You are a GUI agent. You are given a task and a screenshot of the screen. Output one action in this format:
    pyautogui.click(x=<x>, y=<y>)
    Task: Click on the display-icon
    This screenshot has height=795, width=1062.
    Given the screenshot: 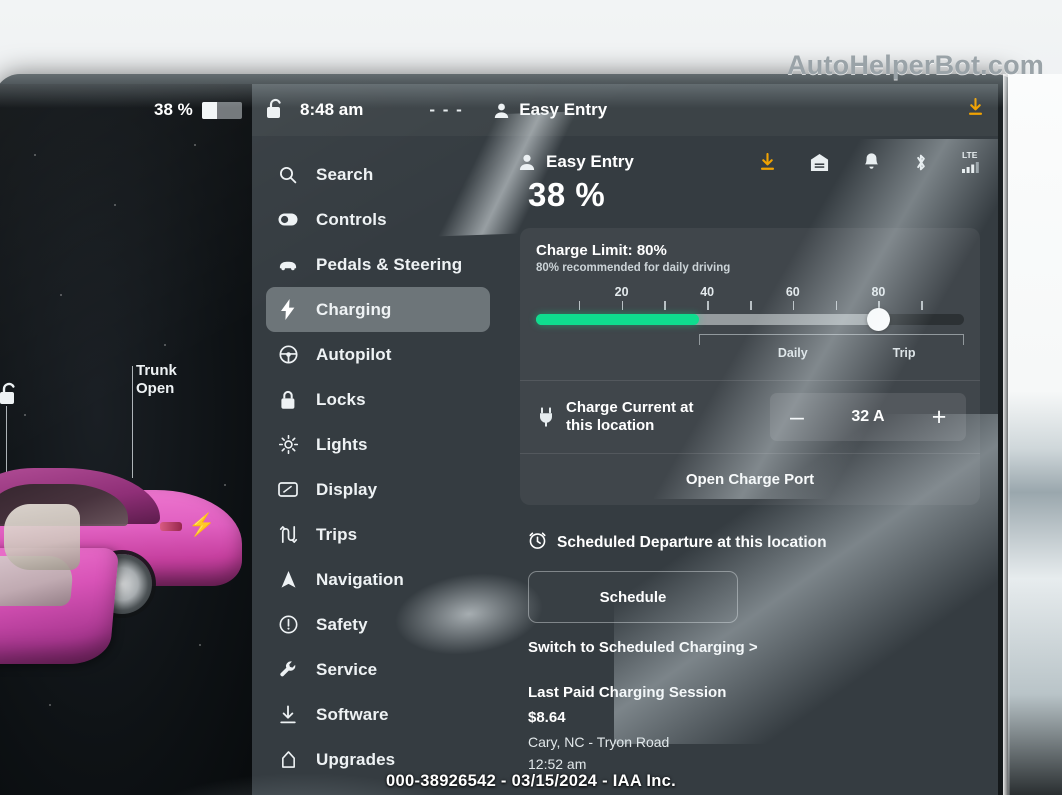 What is the action you would take?
    pyautogui.click(x=288, y=489)
    